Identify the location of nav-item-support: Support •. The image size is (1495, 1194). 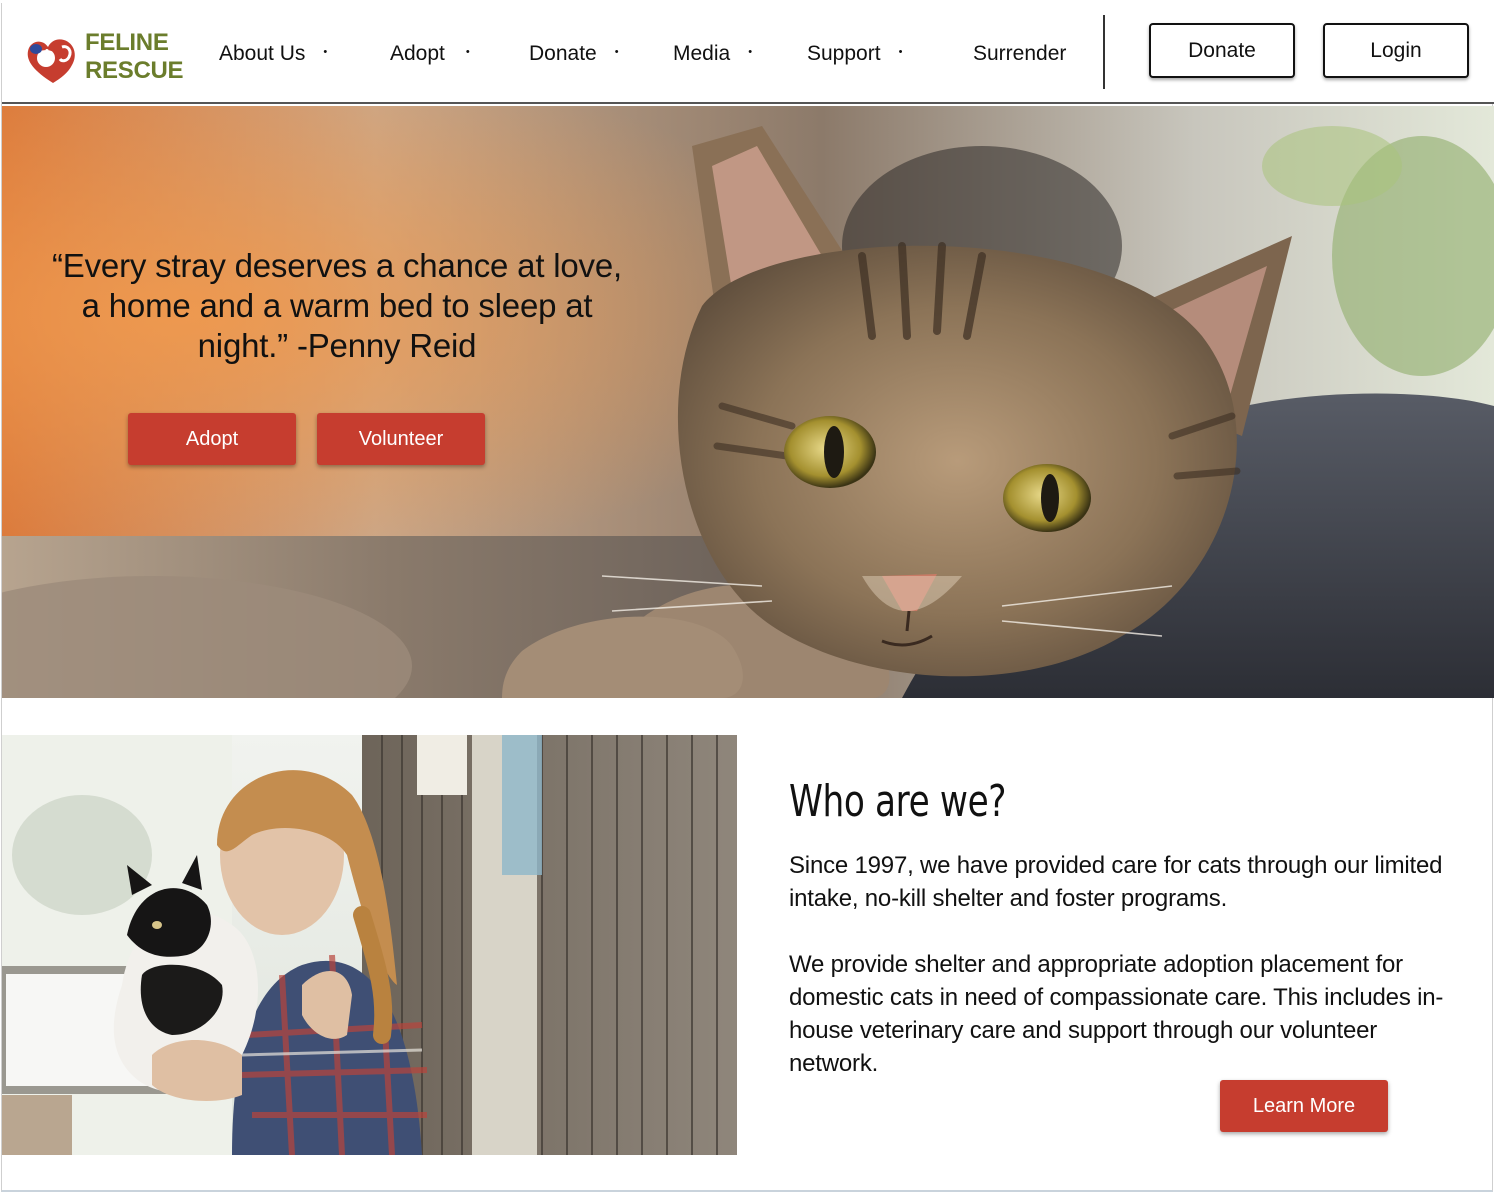
(854, 54).